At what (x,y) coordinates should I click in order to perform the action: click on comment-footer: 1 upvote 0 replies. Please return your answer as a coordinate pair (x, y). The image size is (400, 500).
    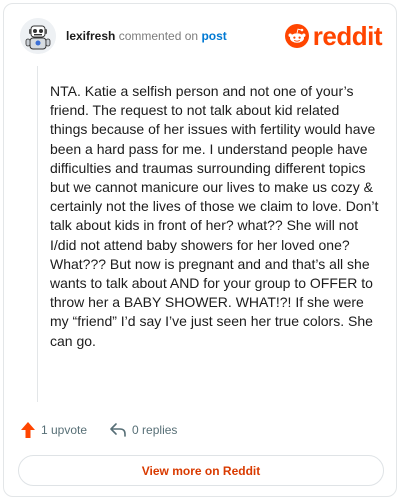
    Looking at the image, I should click on (109, 430).